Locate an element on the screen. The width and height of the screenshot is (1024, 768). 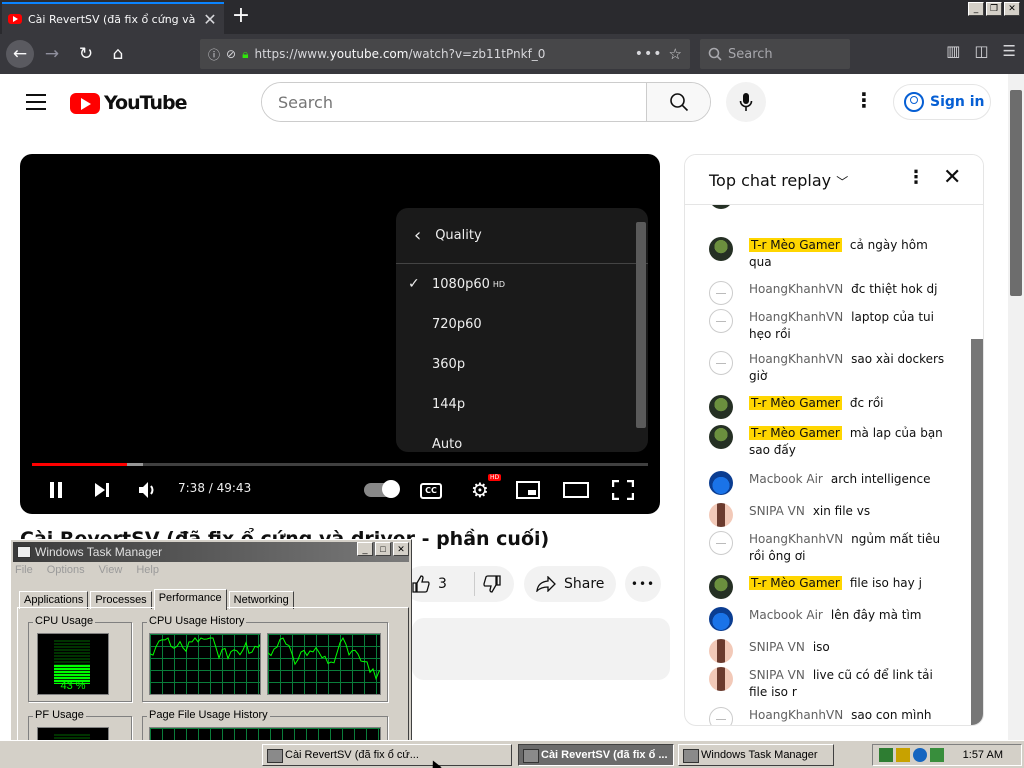
minimize-window-icon: _ is located at coordinates (976, 9).